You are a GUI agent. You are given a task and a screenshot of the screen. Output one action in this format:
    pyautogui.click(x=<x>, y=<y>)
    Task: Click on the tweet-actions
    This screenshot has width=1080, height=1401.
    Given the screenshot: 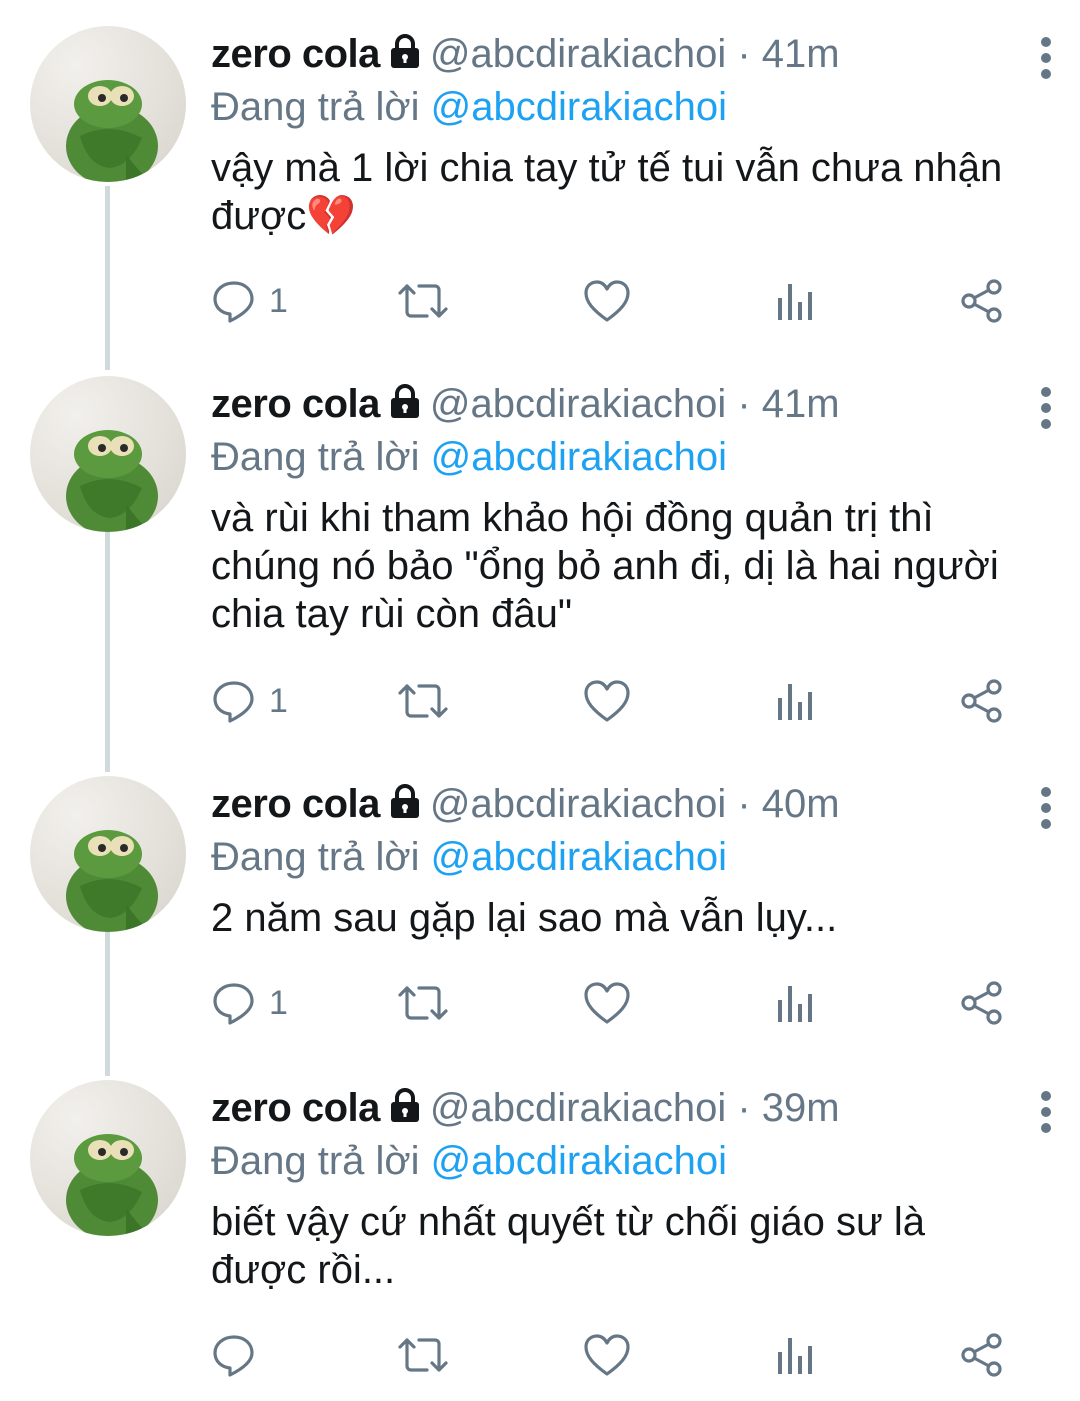 What is the action you would take?
    pyautogui.click(x=621, y=1355)
    